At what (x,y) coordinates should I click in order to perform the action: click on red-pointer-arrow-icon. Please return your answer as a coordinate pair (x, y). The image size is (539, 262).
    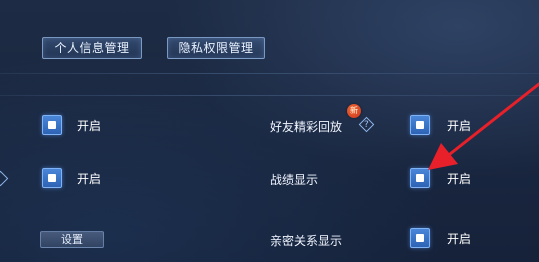
    Looking at the image, I should click on (483, 126).